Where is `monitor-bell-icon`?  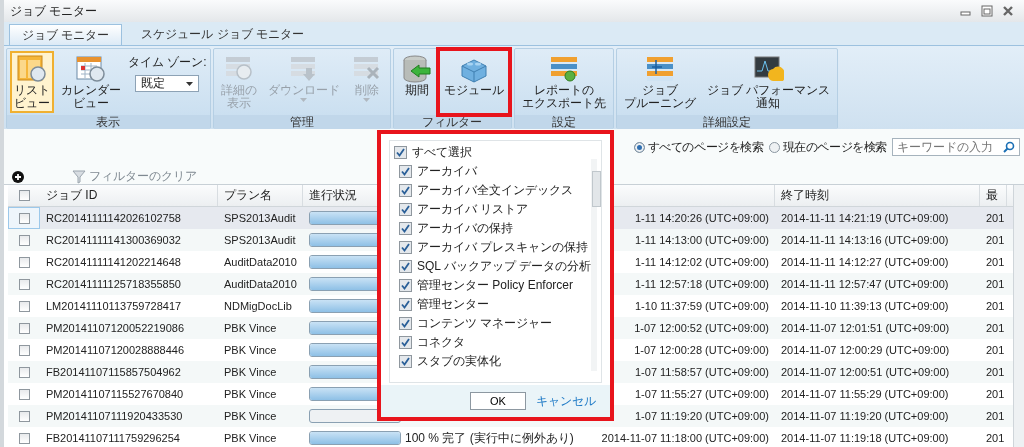
monitor-bell-icon is located at coordinates (768, 69).